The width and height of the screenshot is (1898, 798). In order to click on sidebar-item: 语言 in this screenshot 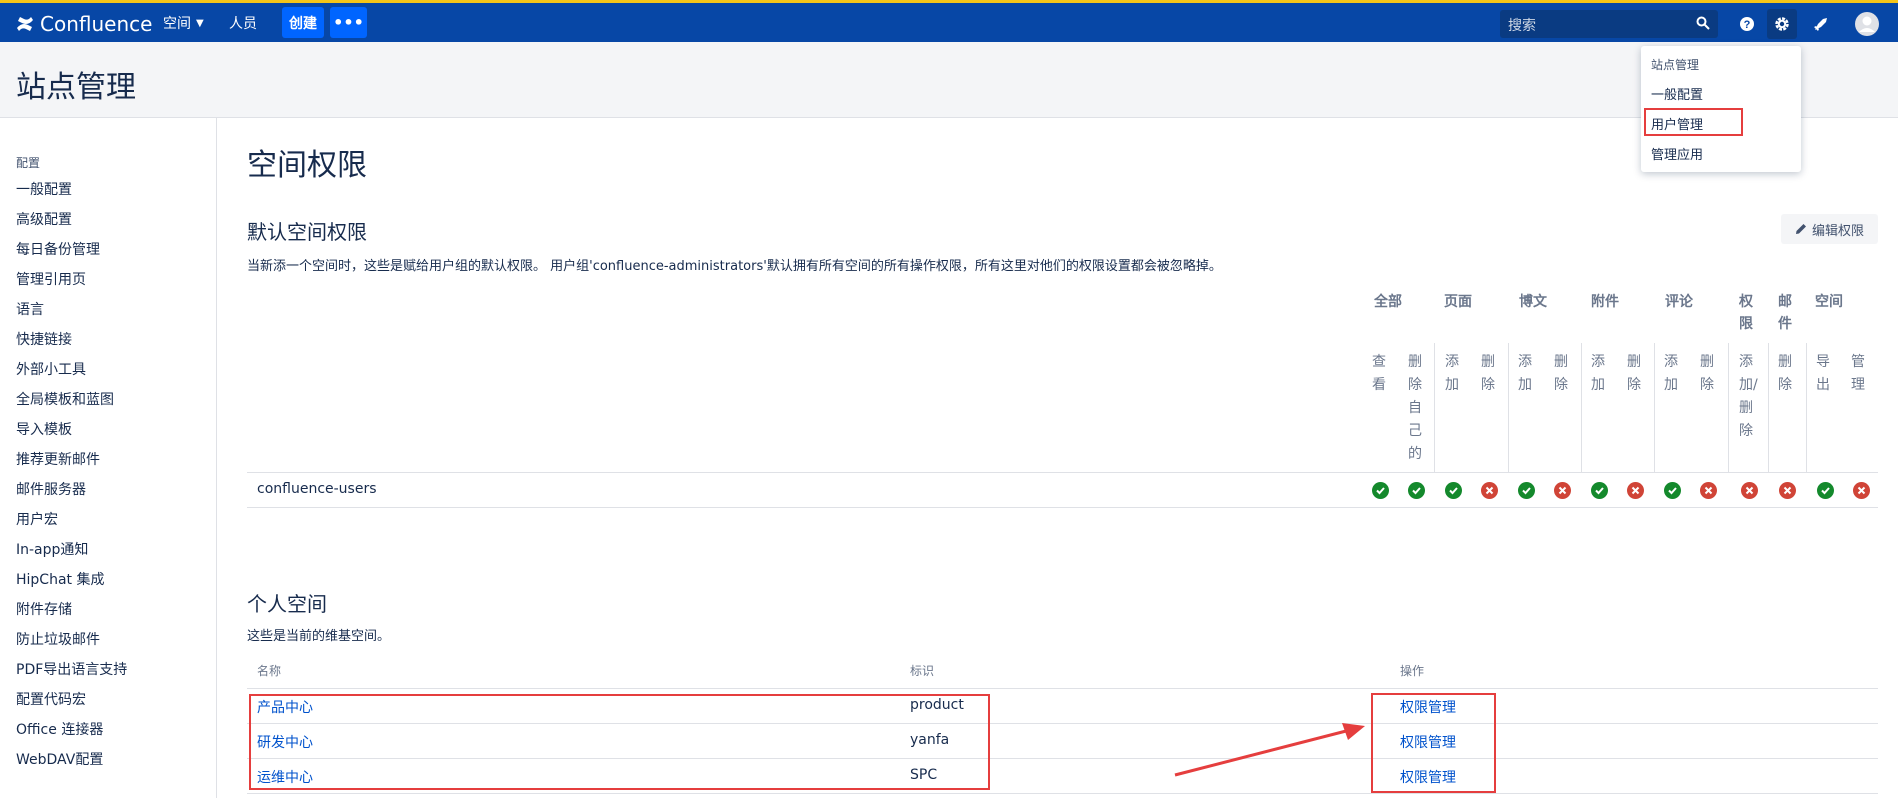, I will do `click(30, 309)`.